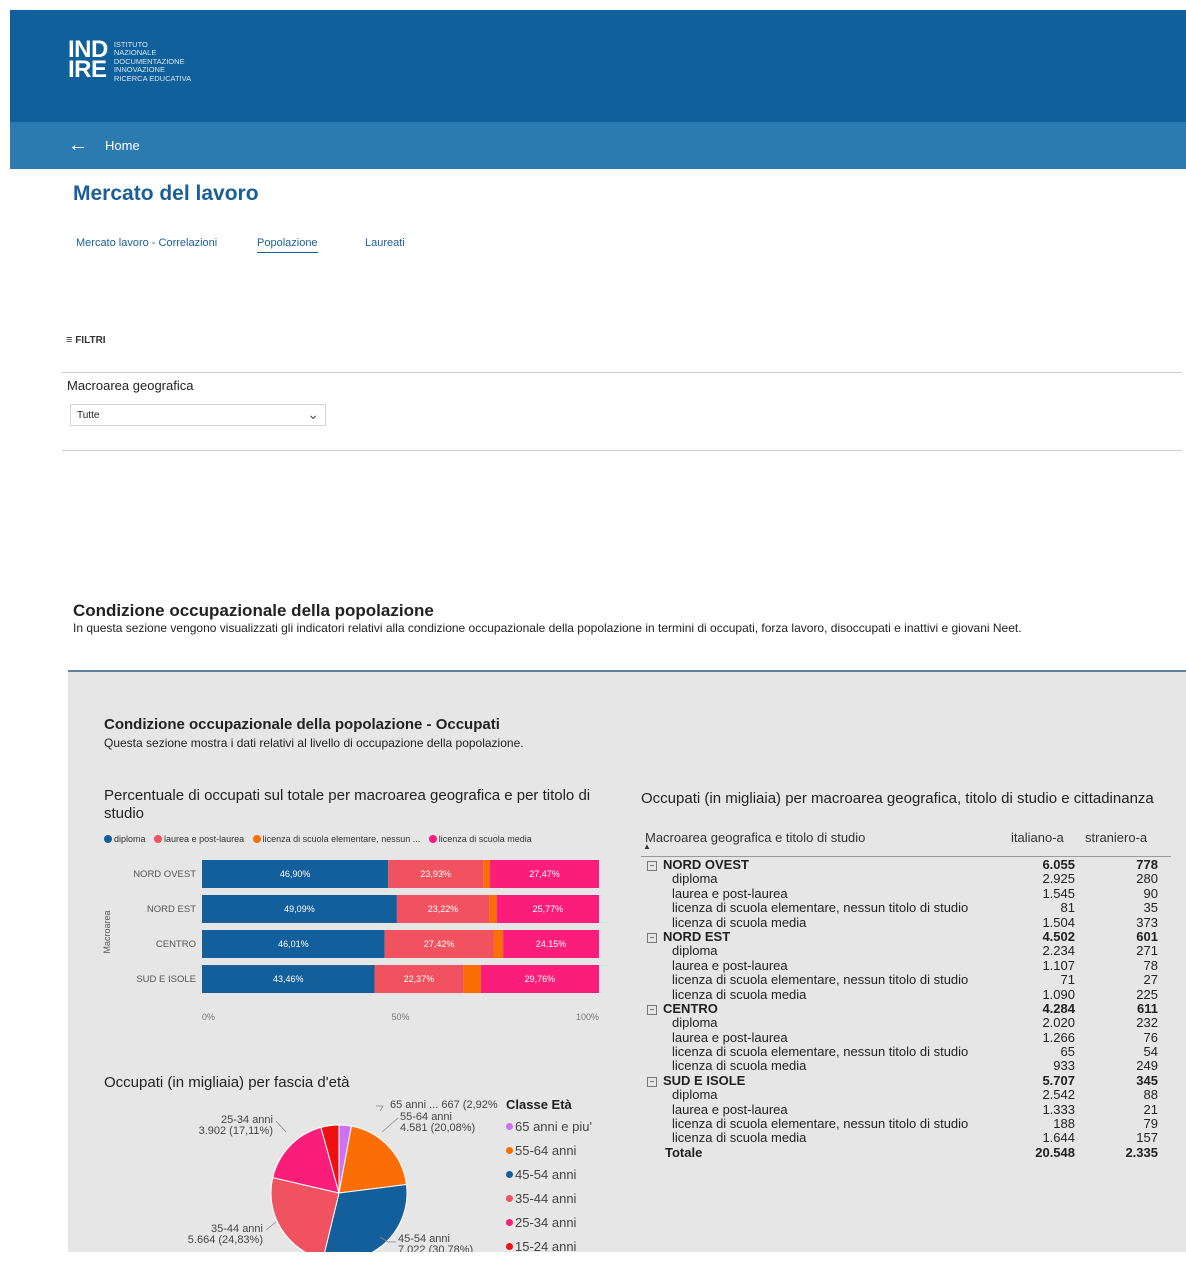  Describe the element at coordinates (539, 1104) in the screenshot. I see `pie-legend-title: Classe Età` at that location.